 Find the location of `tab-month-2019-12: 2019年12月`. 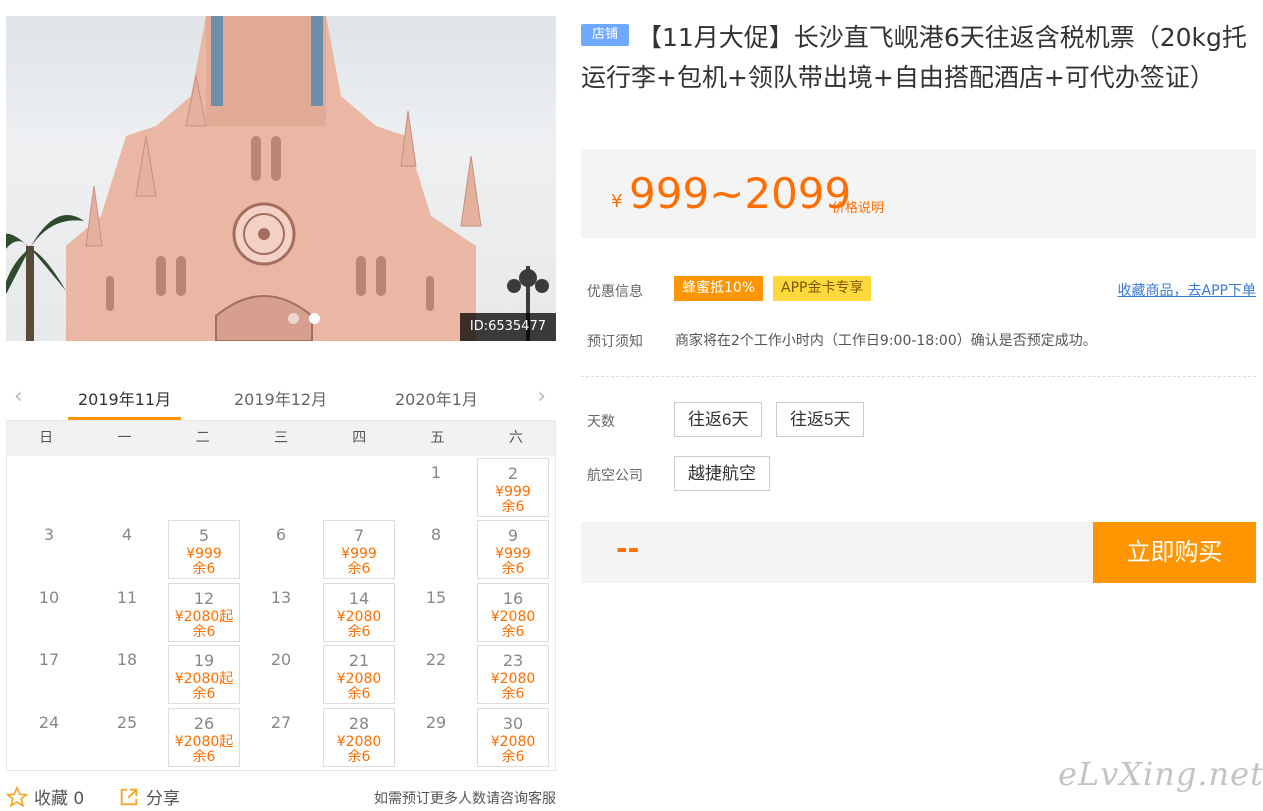

tab-month-2019-12: 2019年12月 is located at coordinates (280, 398).